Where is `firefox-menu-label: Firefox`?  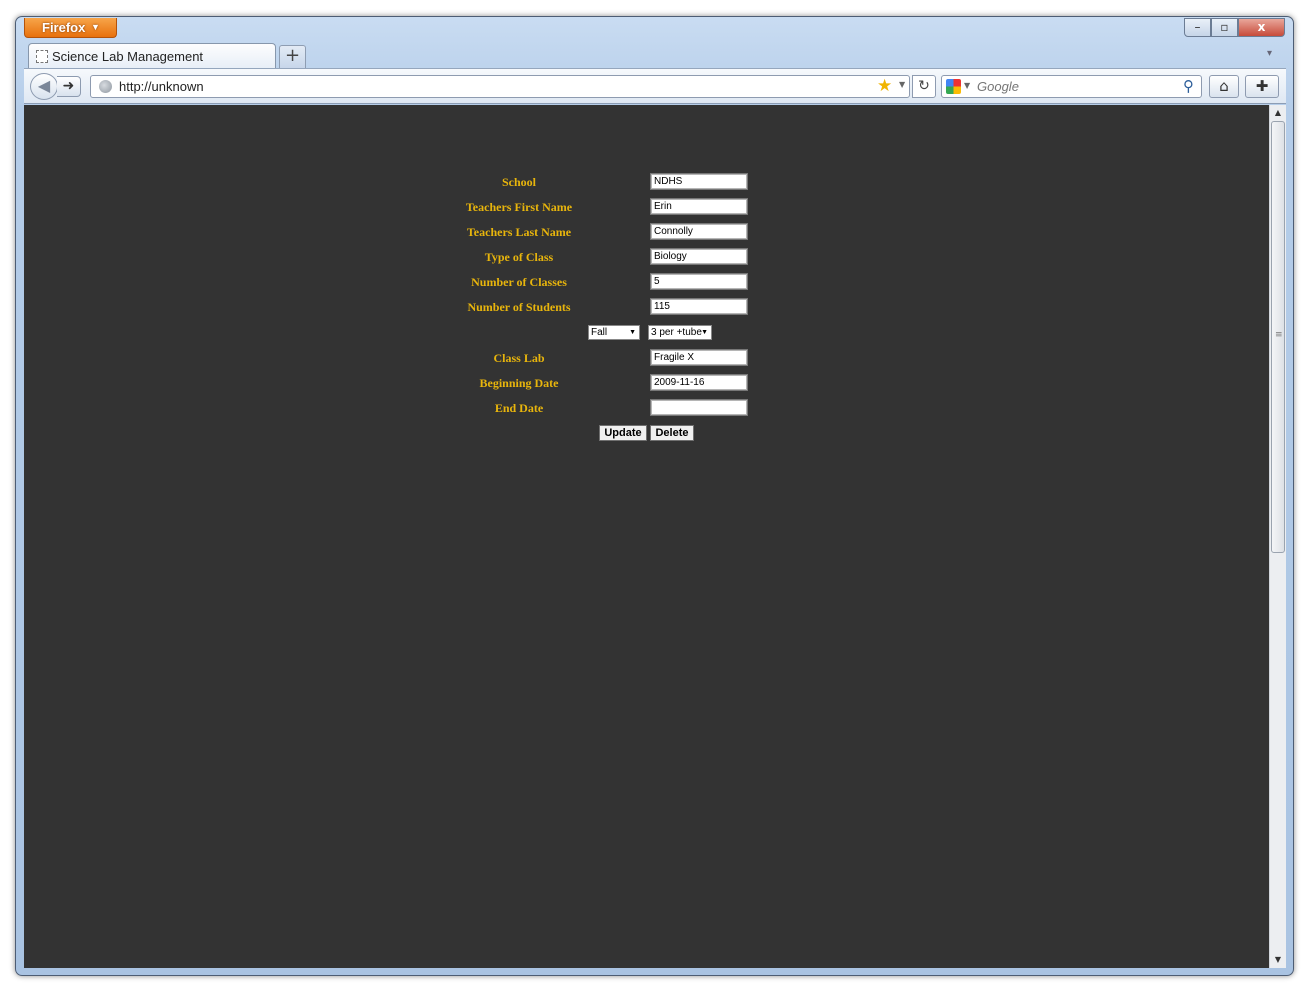
firefox-menu-label: Firefox is located at coordinates (64, 27).